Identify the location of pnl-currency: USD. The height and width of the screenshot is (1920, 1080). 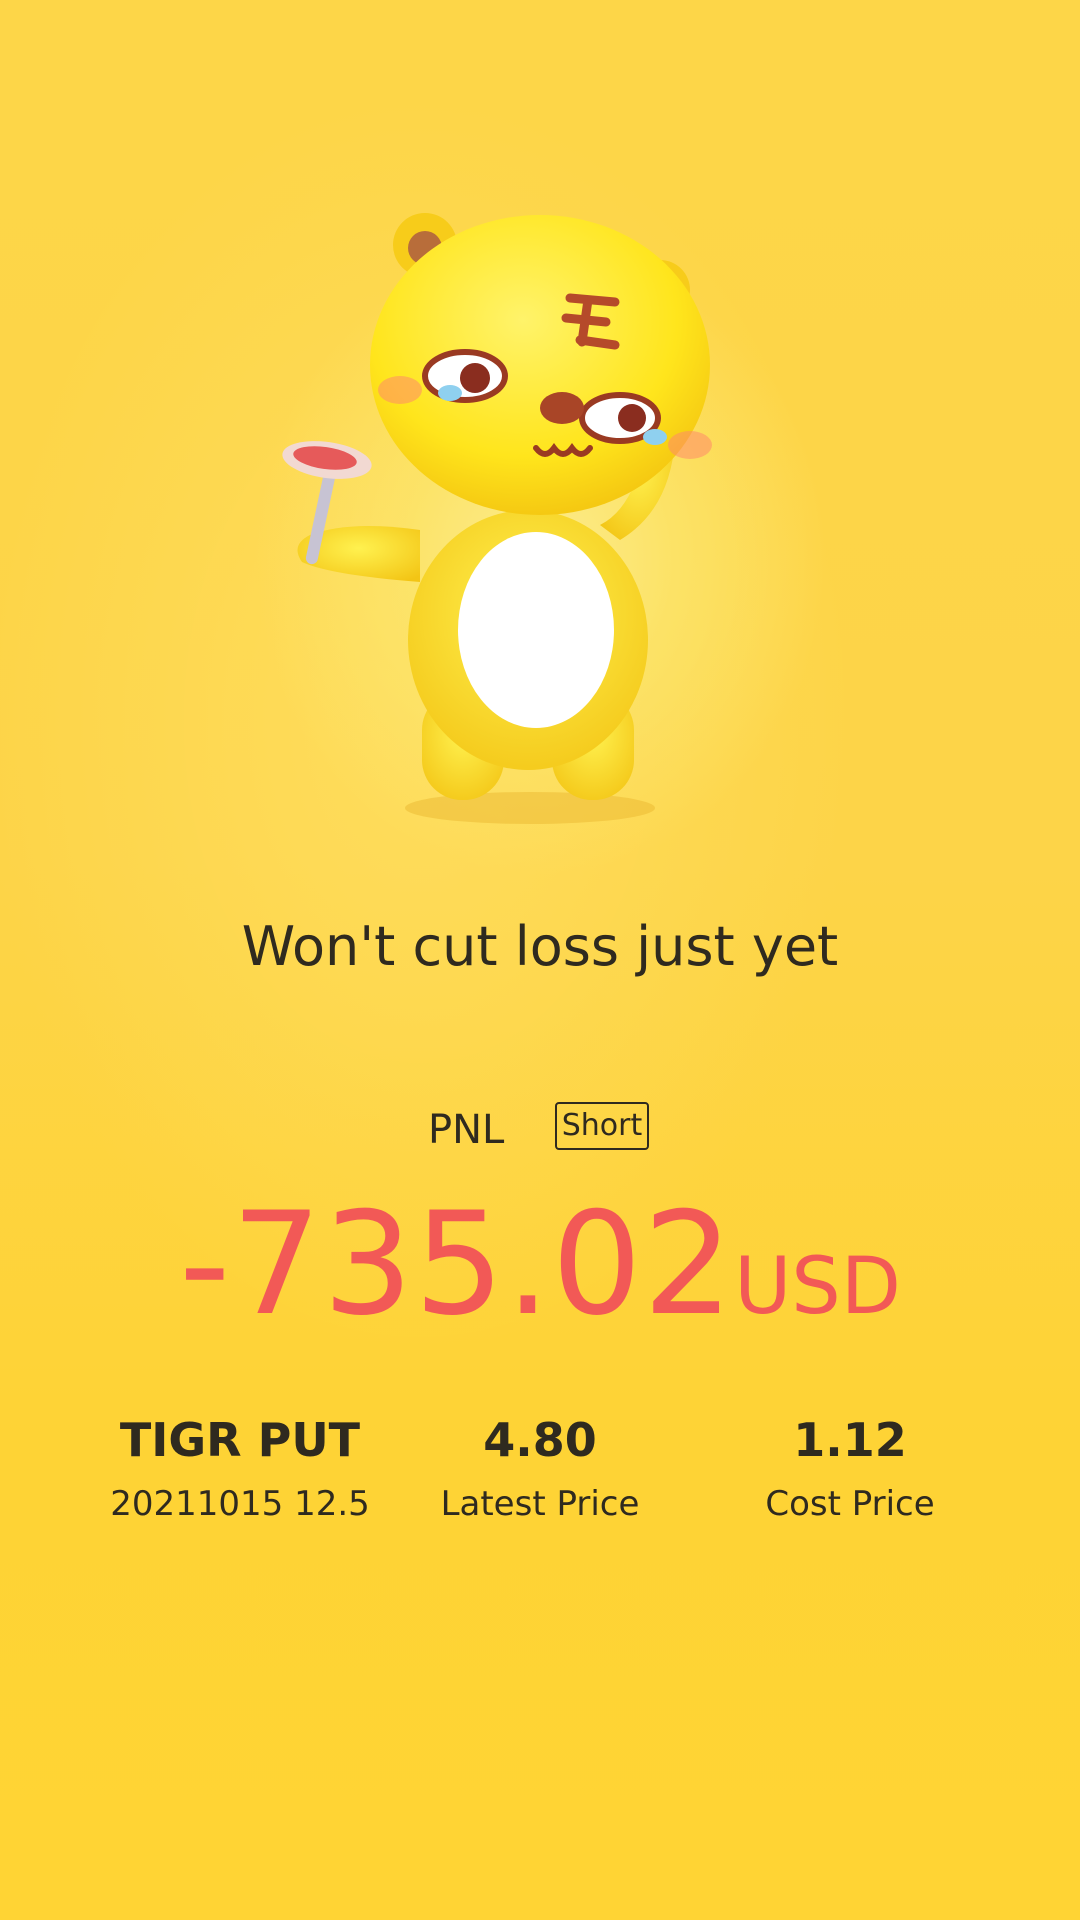
(817, 1287).